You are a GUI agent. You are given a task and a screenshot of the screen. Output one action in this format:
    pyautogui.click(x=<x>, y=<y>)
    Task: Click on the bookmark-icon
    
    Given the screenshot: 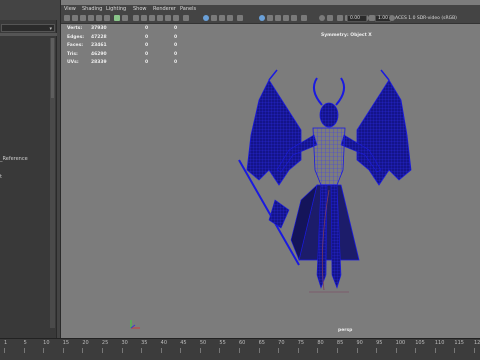 What is the action you would take?
    pyautogui.click(x=83, y=18)
    